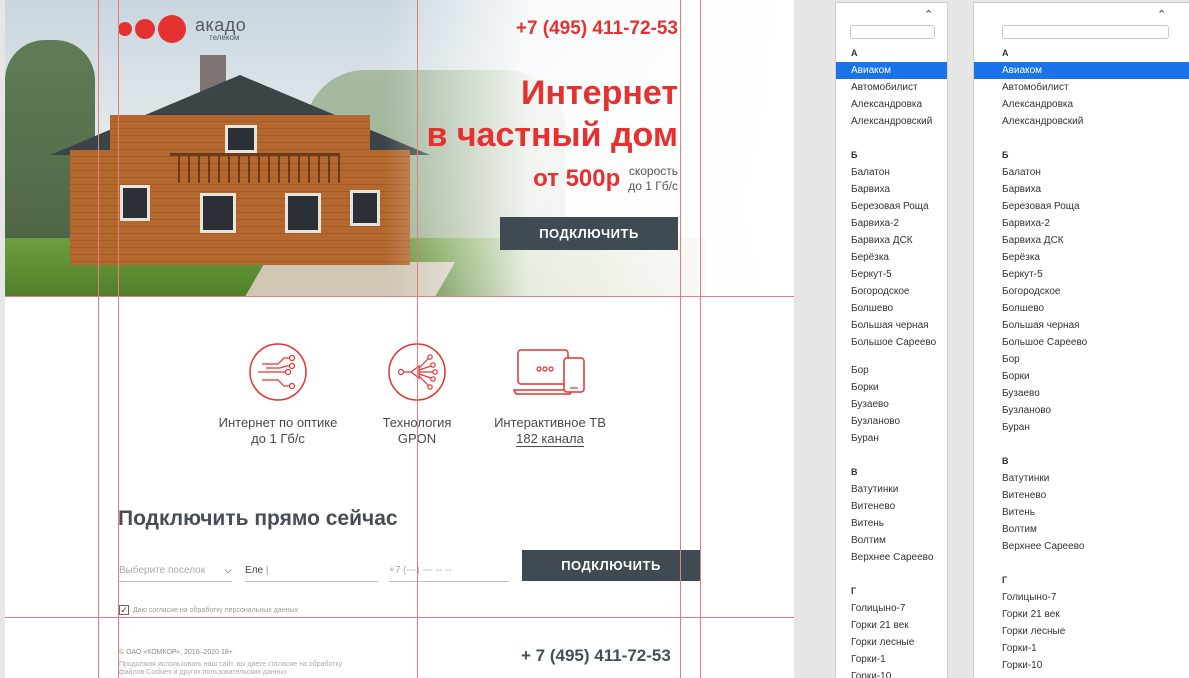  What do you see at coordinates (224, 37) in the screenshot?
I see `logo-subtext: телеком` at bounding box center [224, 37].